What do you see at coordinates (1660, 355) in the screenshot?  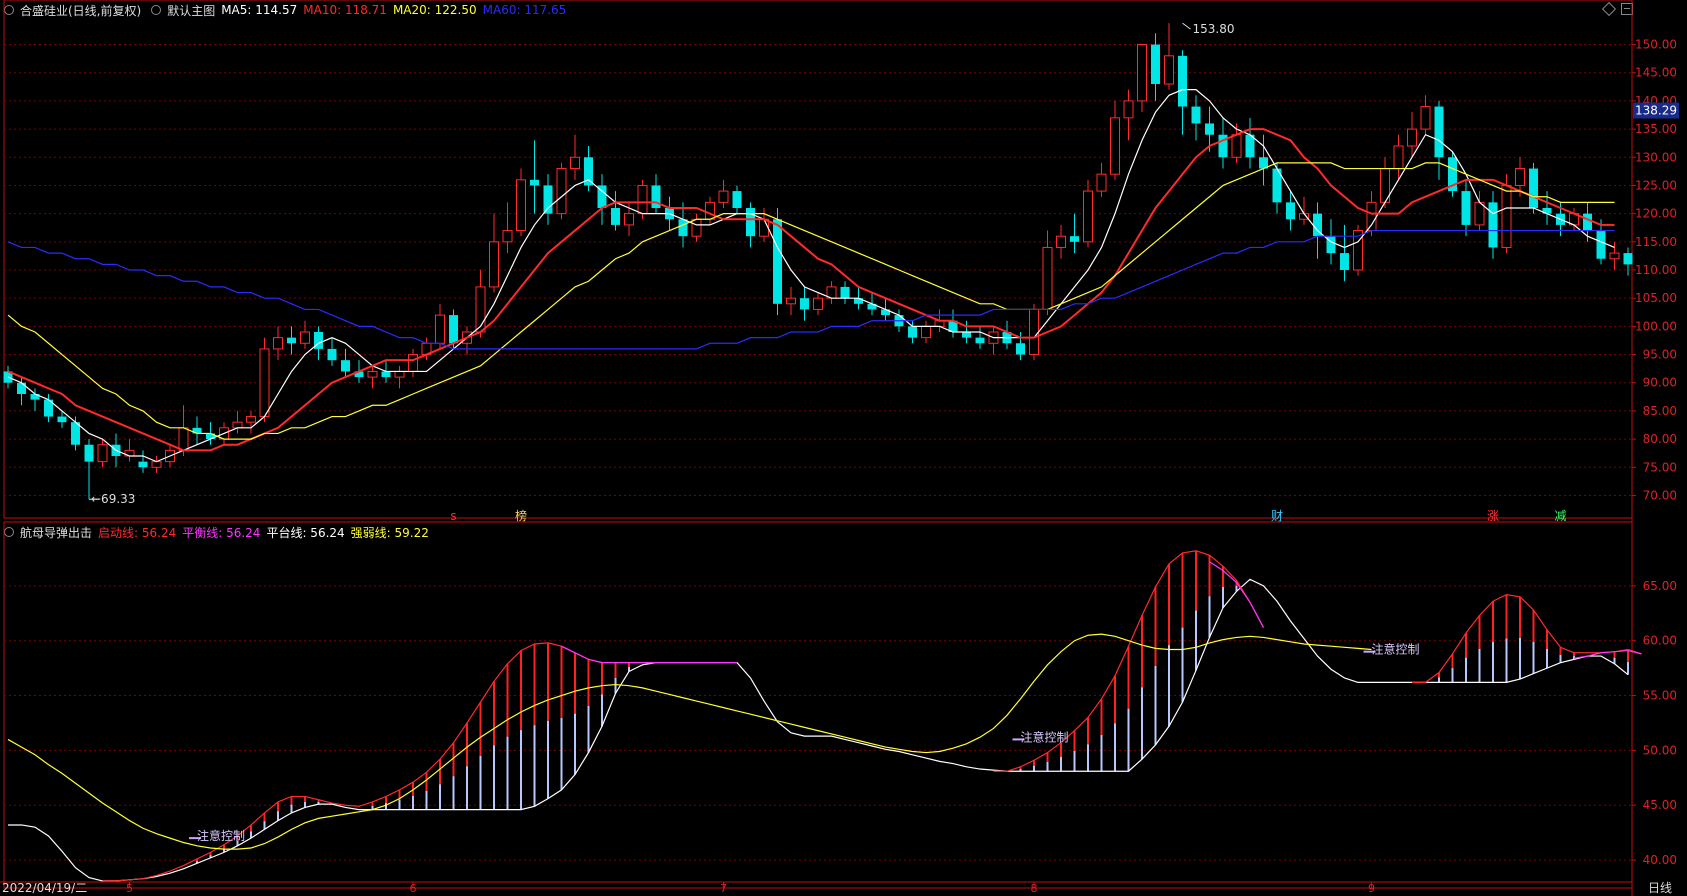 I see `price-tick-label: 95.00` at bounding box center [1660, 355].